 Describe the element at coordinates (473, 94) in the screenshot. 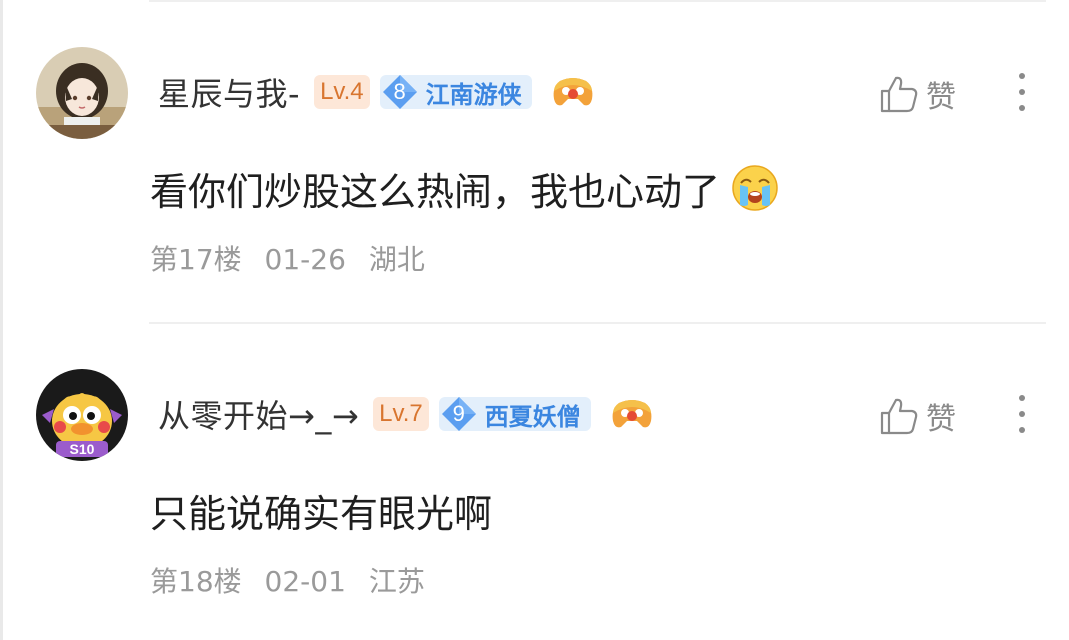

I see `title-text: 江南游侠` at that location.